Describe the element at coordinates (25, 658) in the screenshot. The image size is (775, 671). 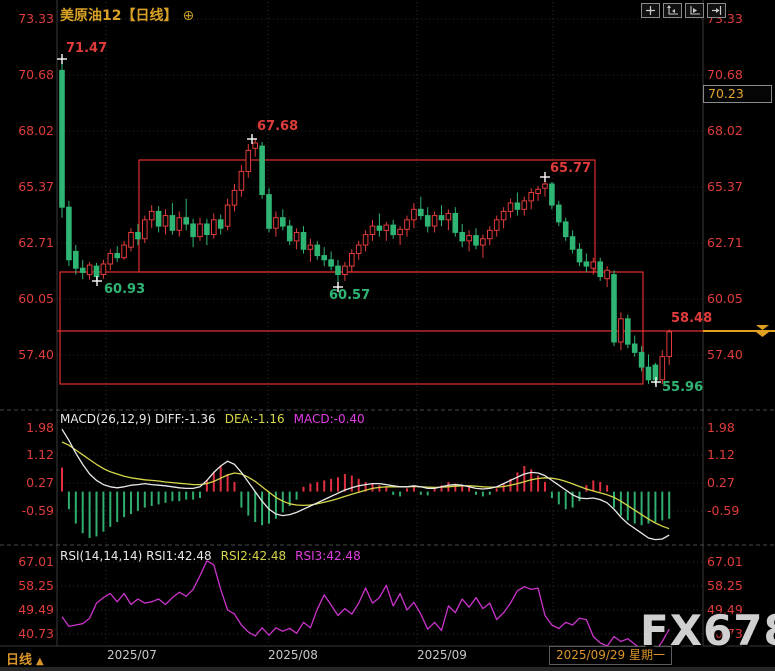
I see `period-selector: 日线 ▲` at that location.